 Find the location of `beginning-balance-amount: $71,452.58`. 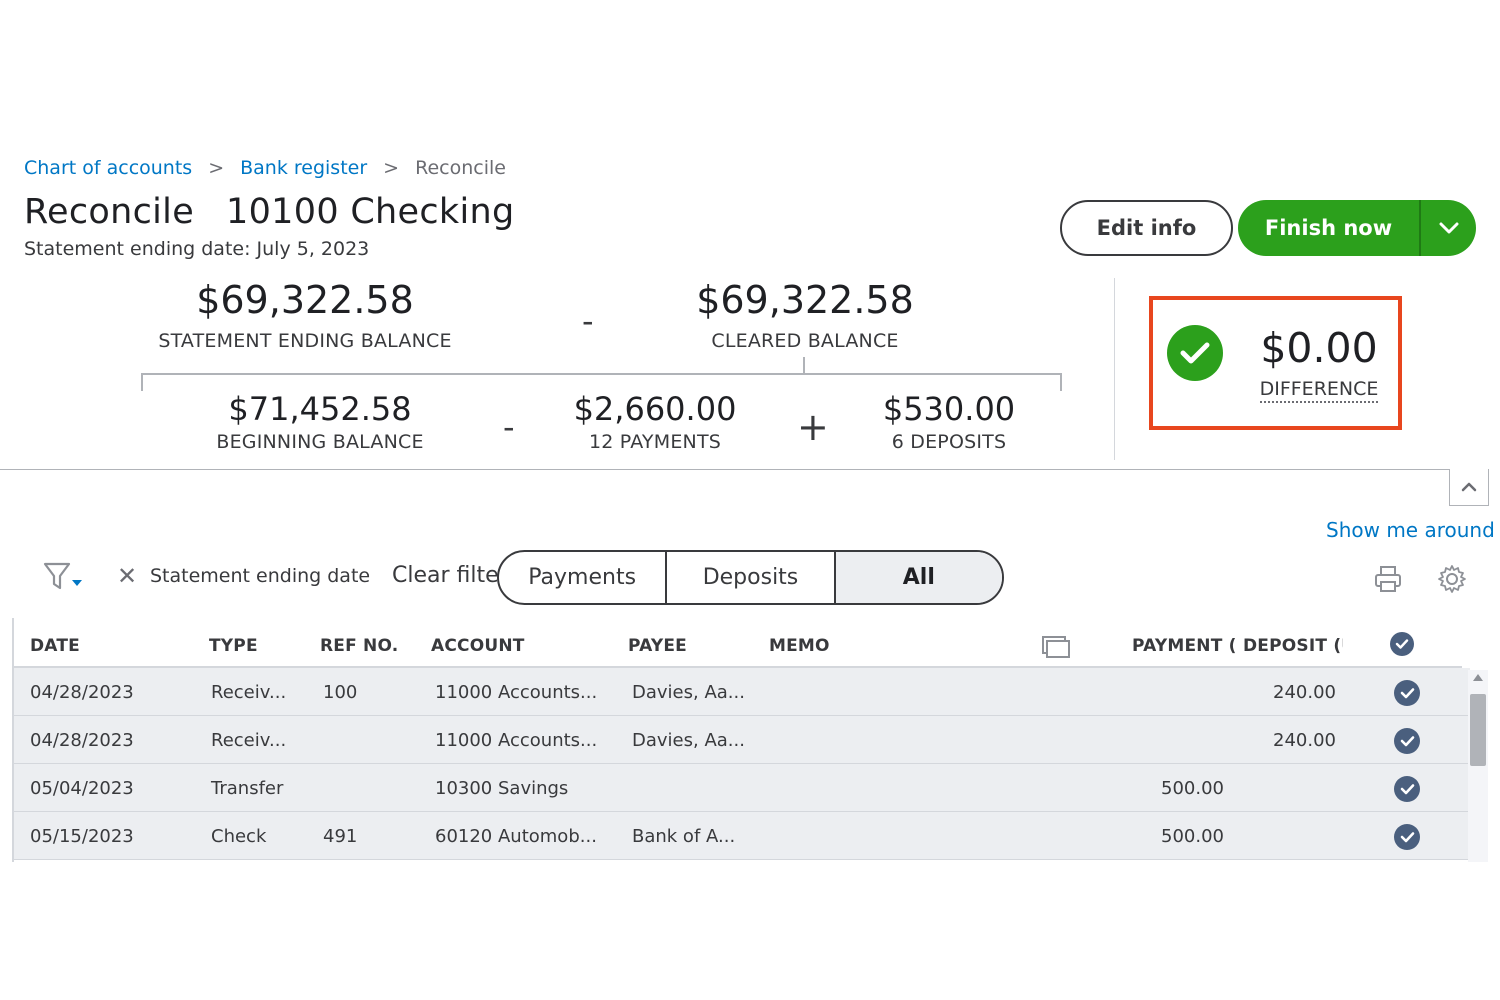

beginning-balance-amount: $71,452.58 is located at coordinates (320, 409).